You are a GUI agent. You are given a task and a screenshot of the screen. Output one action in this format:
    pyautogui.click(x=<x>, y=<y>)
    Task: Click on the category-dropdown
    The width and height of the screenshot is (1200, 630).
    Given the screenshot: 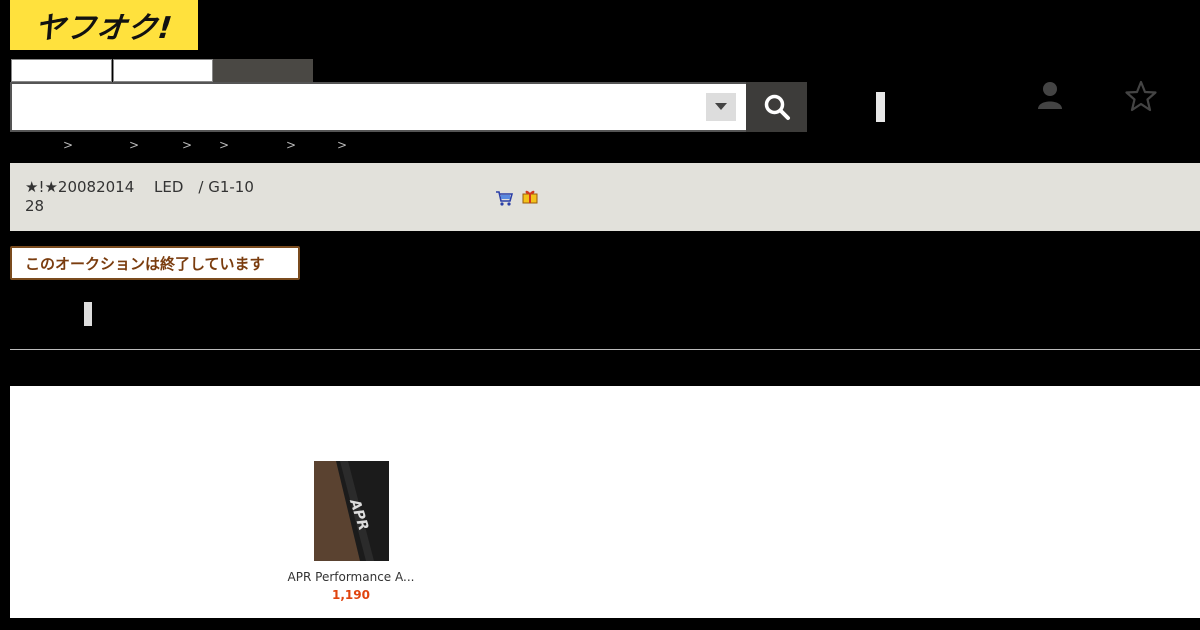 What is the action you would take?
    pyautogui.click(x=721, y=107)
    